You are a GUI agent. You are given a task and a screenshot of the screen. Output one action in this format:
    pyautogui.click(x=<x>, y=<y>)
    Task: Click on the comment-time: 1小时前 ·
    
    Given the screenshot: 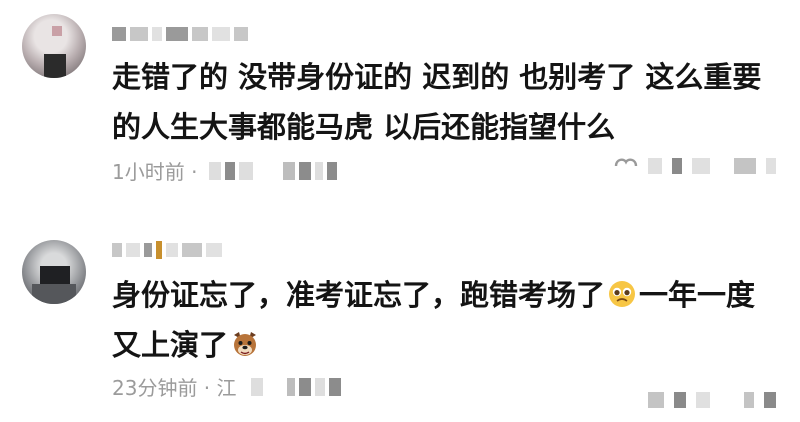 What is the action you would take?
    pyautogui.click(x=155, y=172)
    